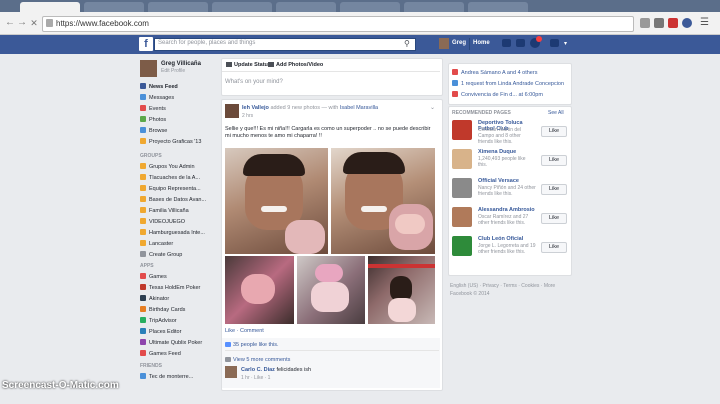 This screenshot has height=404, width=720. I want to click on footer-copyright: Facebook © 2014, so click(470, 294).